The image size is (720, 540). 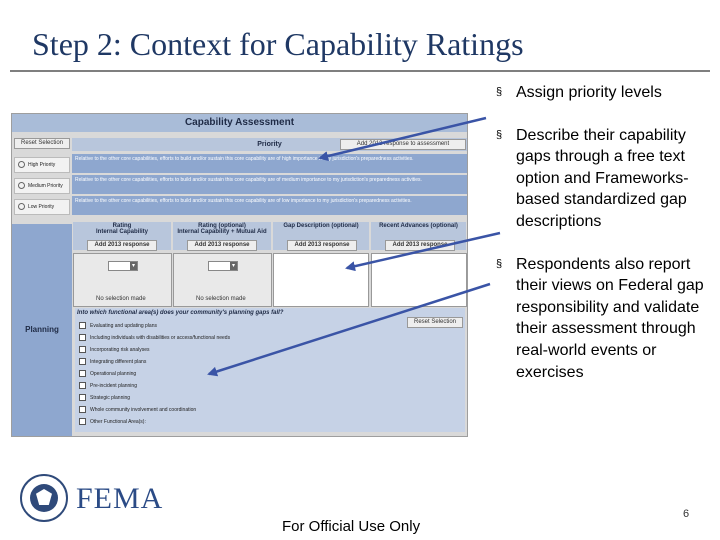 What do you see at coordinates (686, 514) in the screenshot?
I see `page-number: 6` at bounding box center [686, 514].